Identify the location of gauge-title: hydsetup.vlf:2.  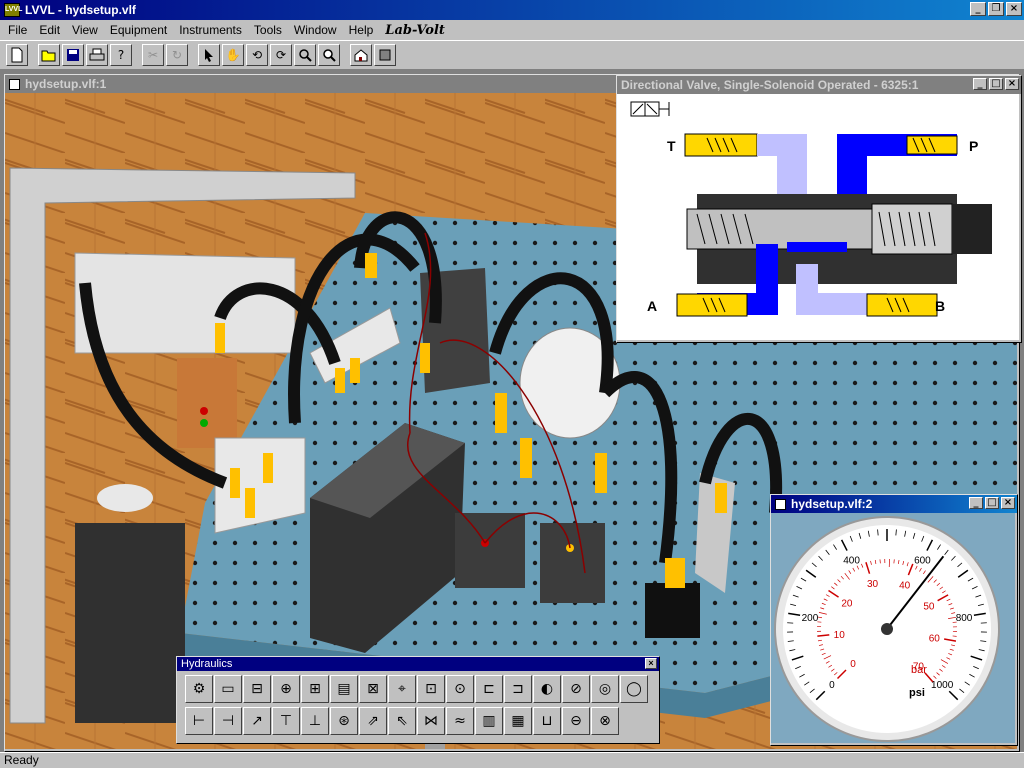
(832, 504).